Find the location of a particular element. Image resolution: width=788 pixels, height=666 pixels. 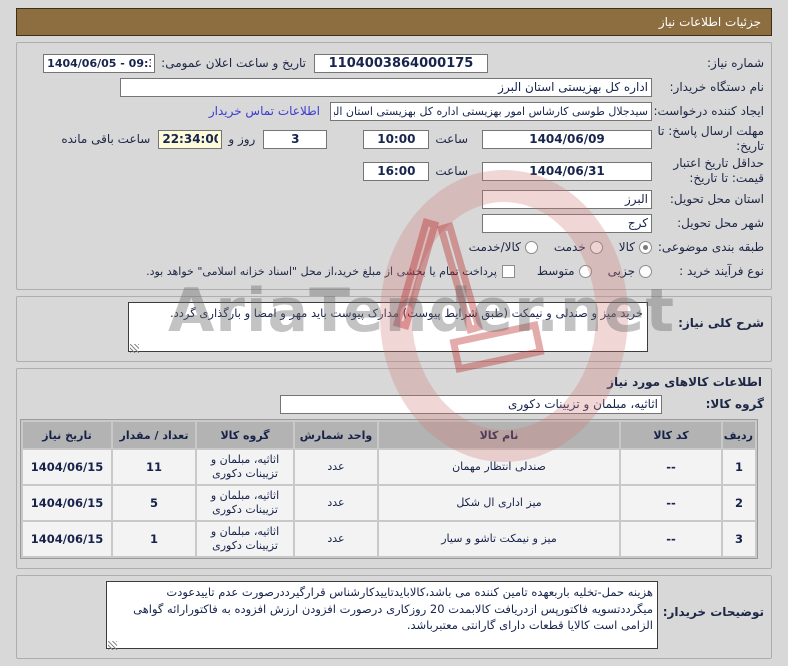

creator-row: ایجاد کننده درخواست: اطلاعات تماس خریدار is located at coordinates (394, 111).